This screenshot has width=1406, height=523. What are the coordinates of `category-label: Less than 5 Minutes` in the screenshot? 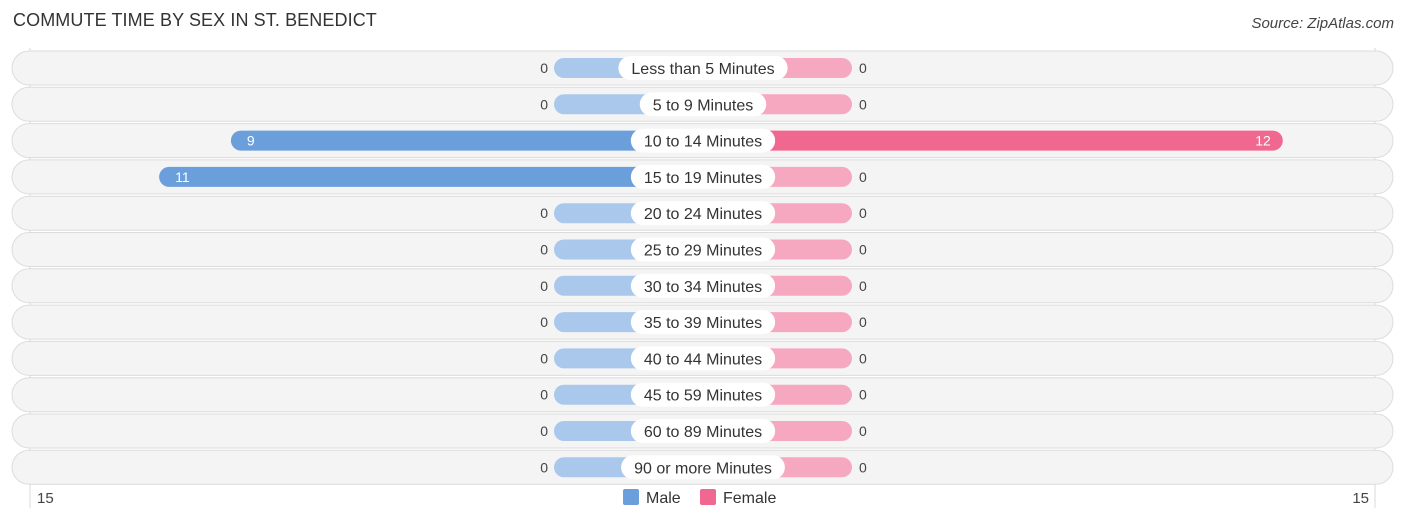 It's located at (702, 69).